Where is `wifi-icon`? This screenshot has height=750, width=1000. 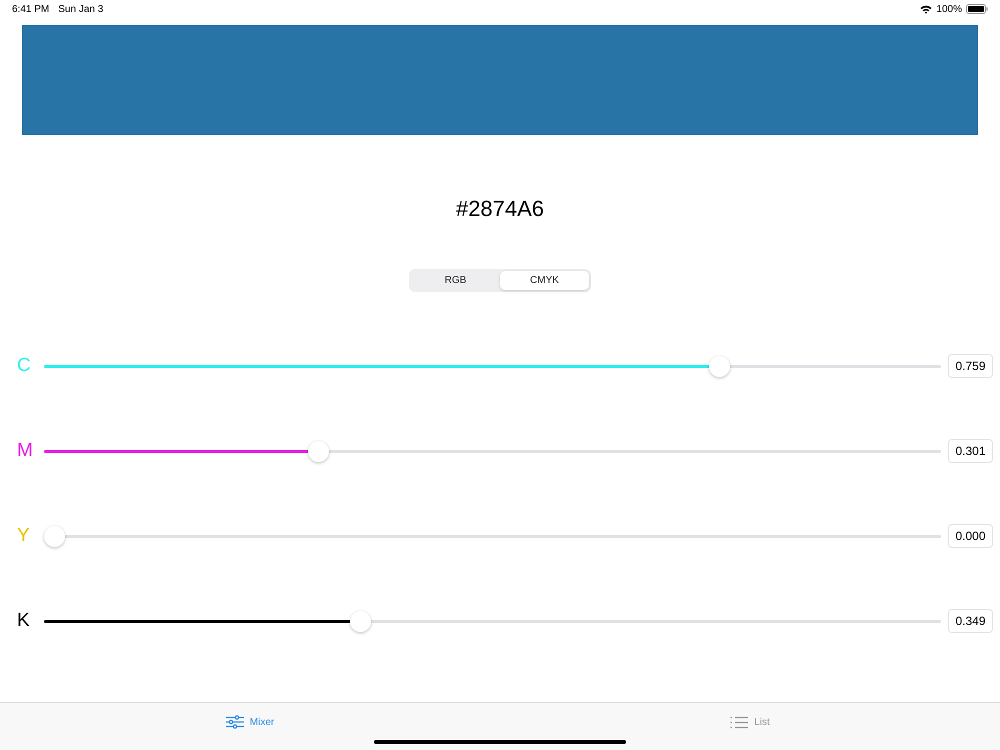
wifi-icon is located at coordinates (926, 9).